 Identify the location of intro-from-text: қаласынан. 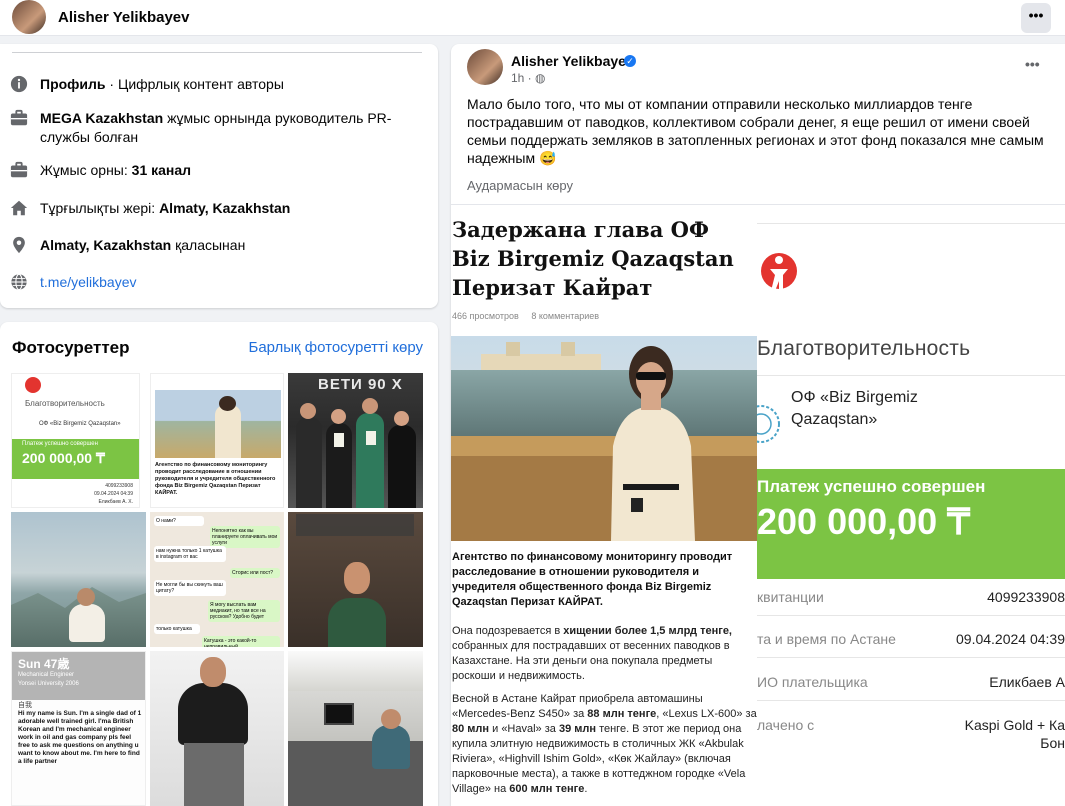
(208, 245).